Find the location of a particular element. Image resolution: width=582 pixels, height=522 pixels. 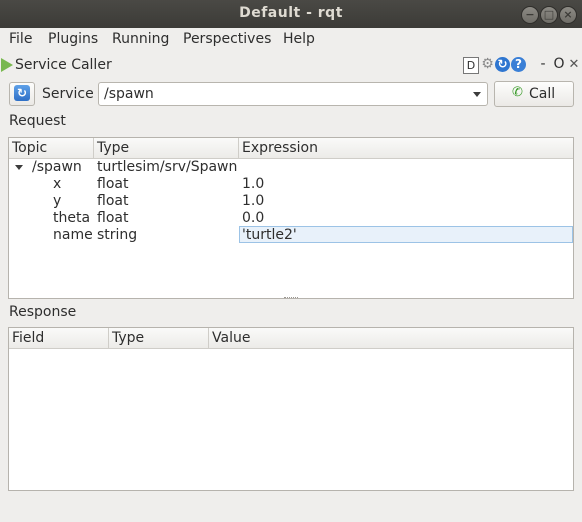

response-label: Response is located at coordinates (43, 312).